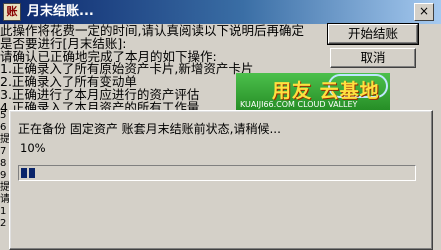 This screenshot has height=250, width=441. Describe the element at coordinates (33, 148) in the screenshot. I see `progress-percent: 10%` at that location.